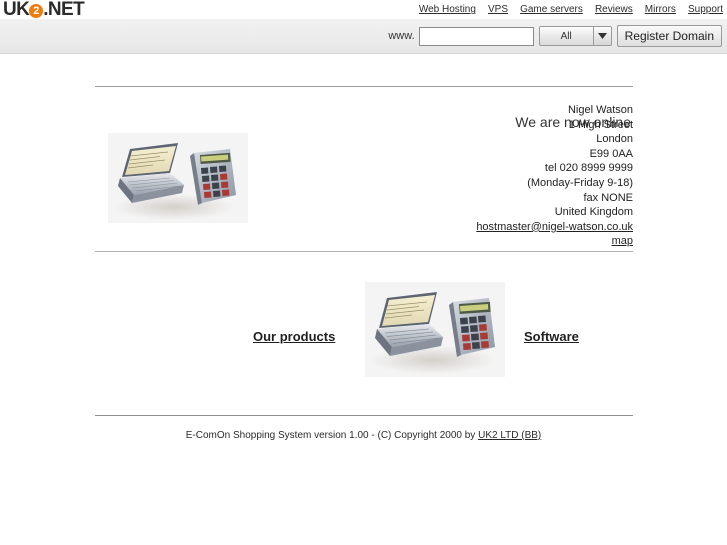 The width and height of the screenshot is (727, 545). I want to click on domain-search-band: www. All Register Domain, so click(363, 36).